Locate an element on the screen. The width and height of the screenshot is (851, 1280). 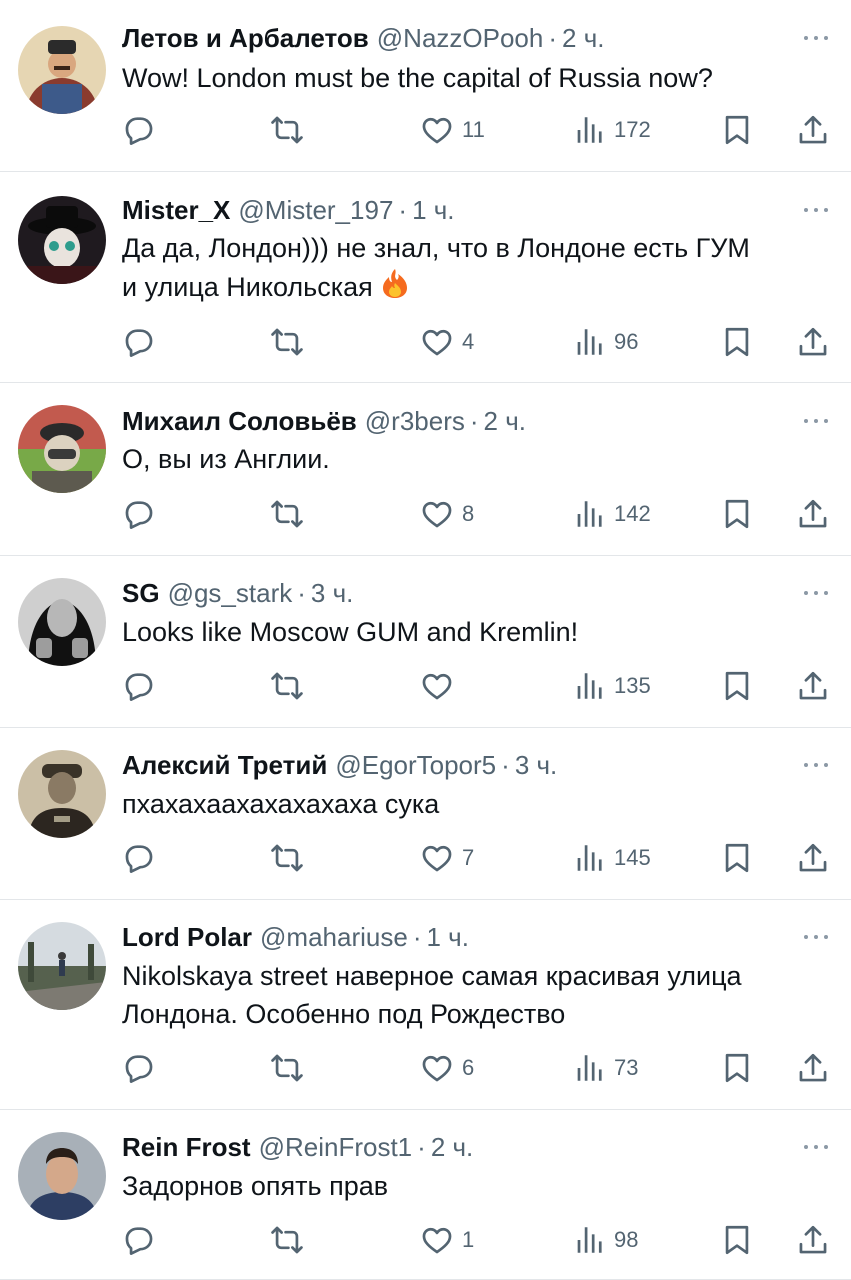
display-name: Rein Frost is located at coordinates (186, 1147).